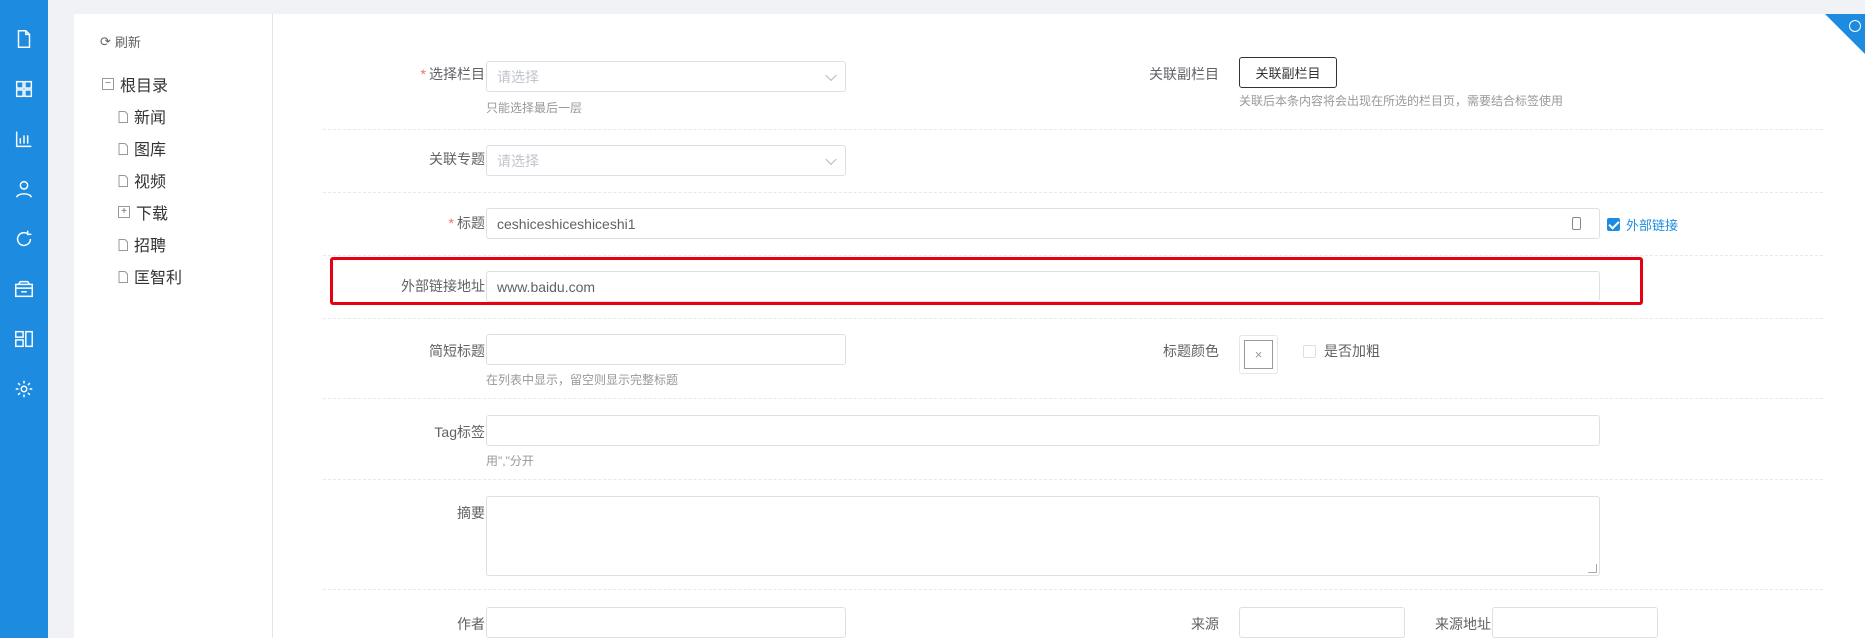 The height and width of the screenshot is (638, 1865). Describe the element at coordinates (24, 89) in the screenshot. I see `grid-icon` at that location.